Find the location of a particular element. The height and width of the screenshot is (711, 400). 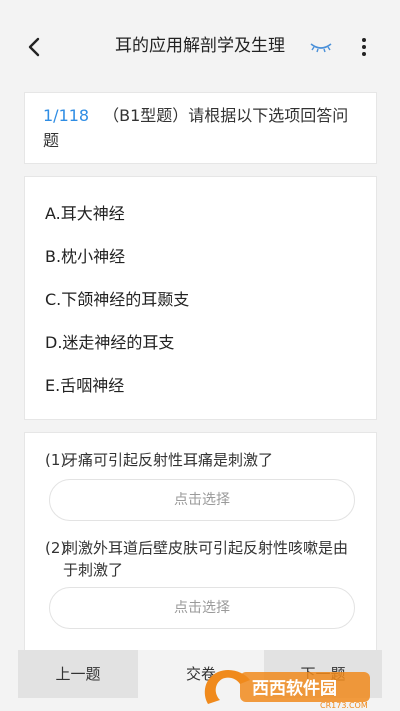

watermark-brand: 西西软件园 is located at coordinates (294, 688).